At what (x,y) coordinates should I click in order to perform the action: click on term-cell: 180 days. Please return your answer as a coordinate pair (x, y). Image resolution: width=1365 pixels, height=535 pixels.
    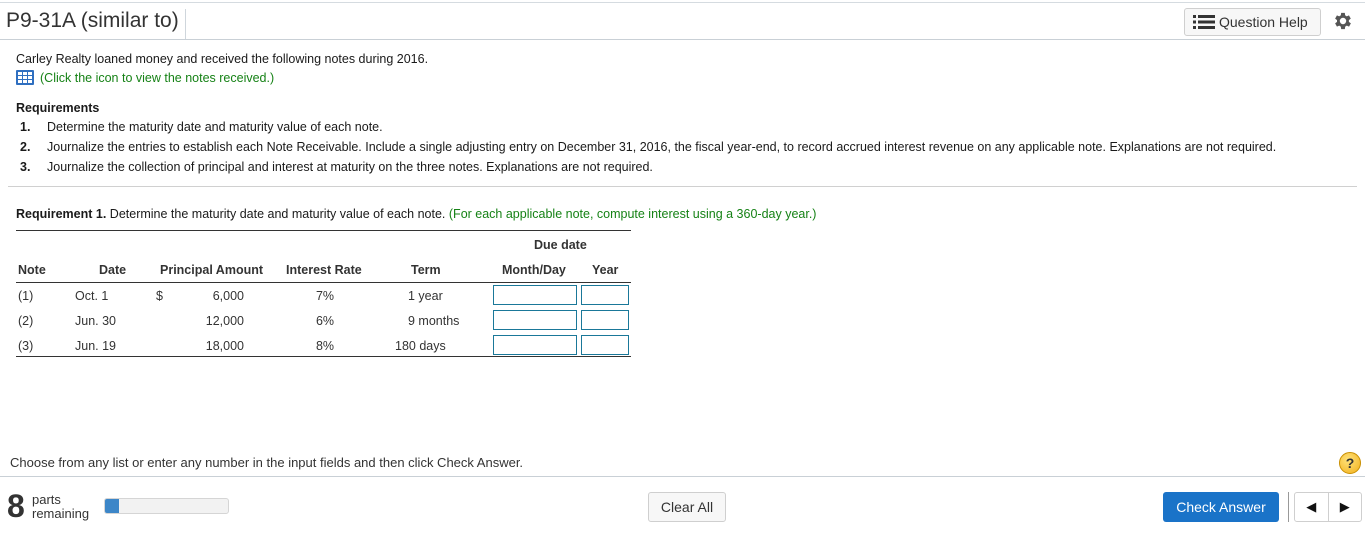
    Looking at the image, I should click on (420, 346).